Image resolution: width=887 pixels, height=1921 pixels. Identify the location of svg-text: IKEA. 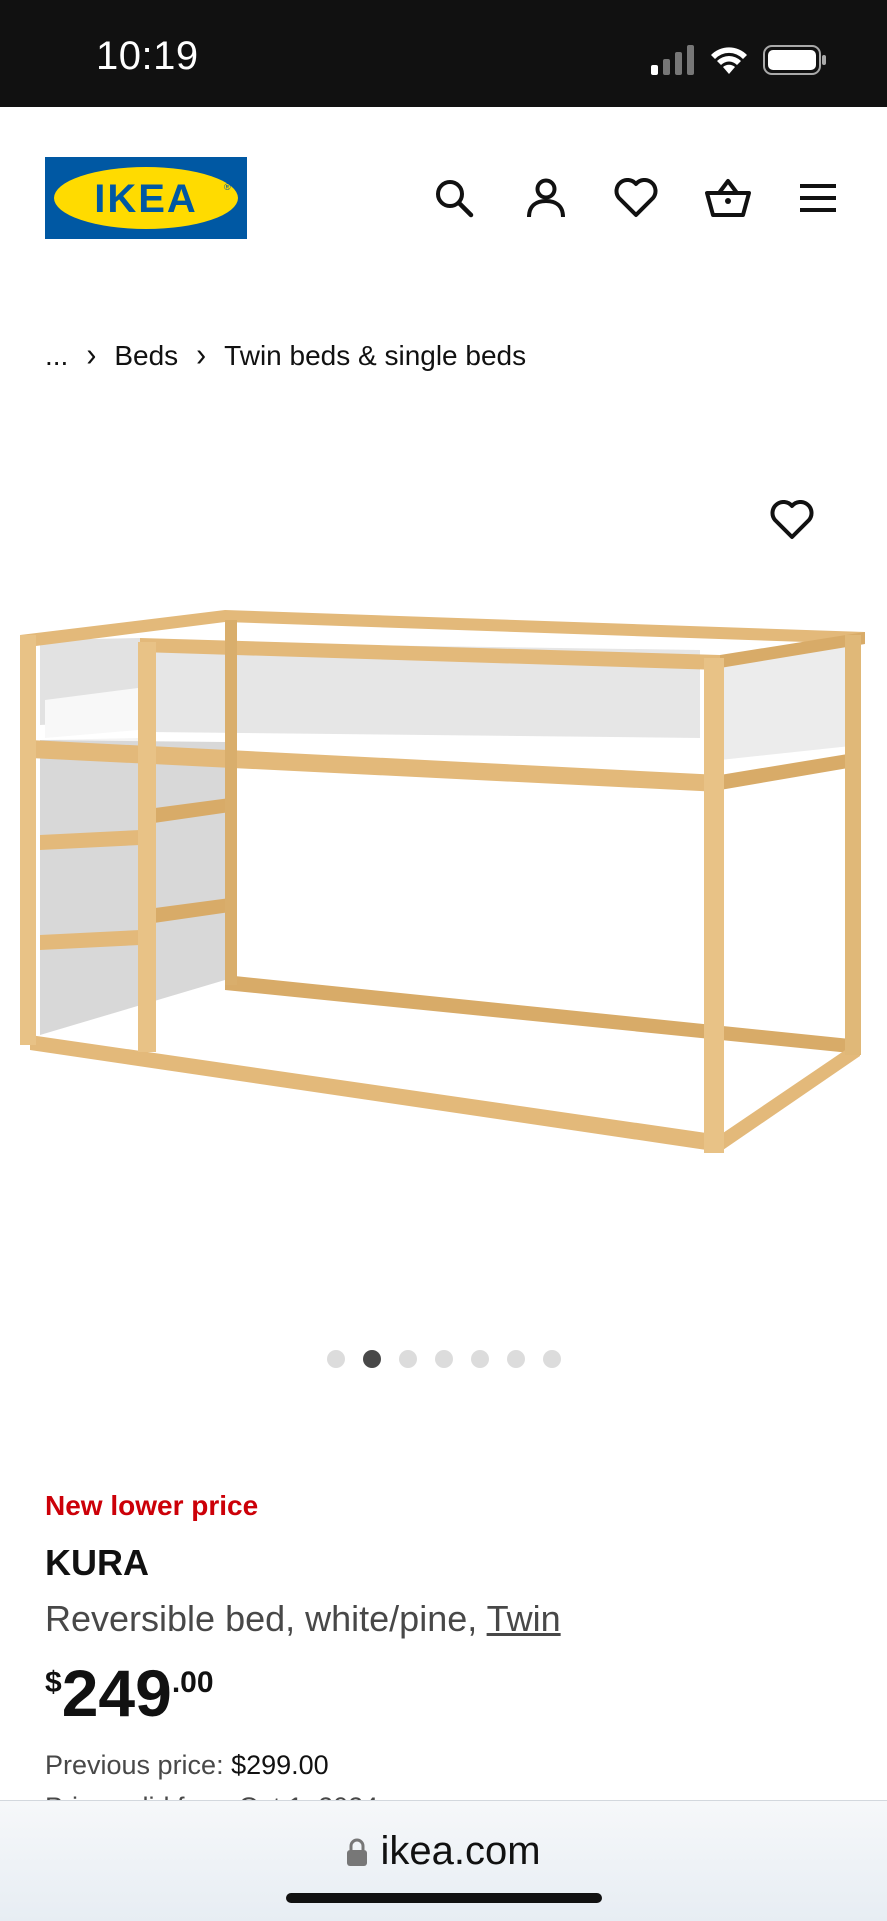
(146, 199).